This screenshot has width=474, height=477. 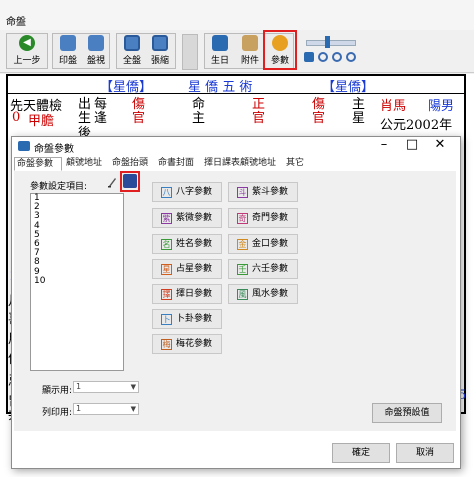 What do you see at coordinates (263, 269) in the screenshot?
I see `liuren-params-button: 壬 六壬參數` at bounding box center [263, 269].